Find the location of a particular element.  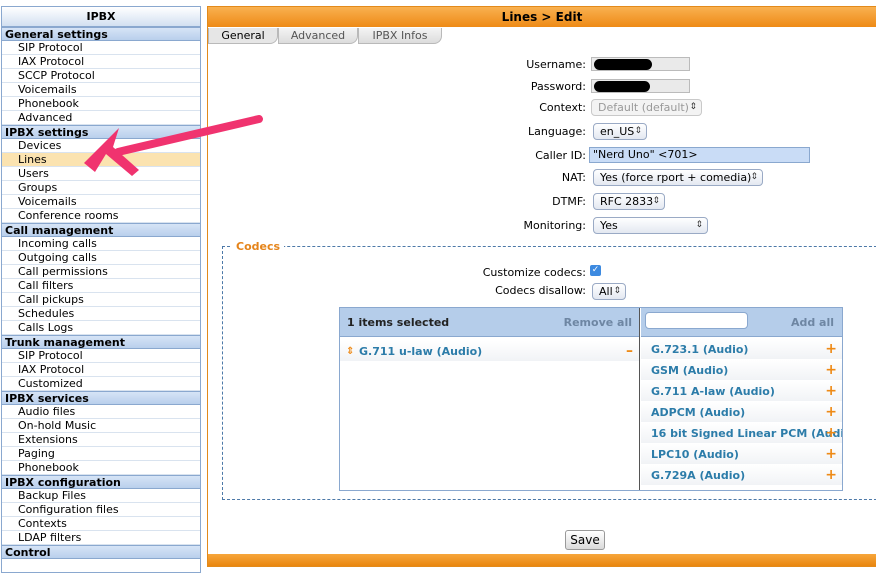

password-label: Password: is located at coordinates (558, 86).